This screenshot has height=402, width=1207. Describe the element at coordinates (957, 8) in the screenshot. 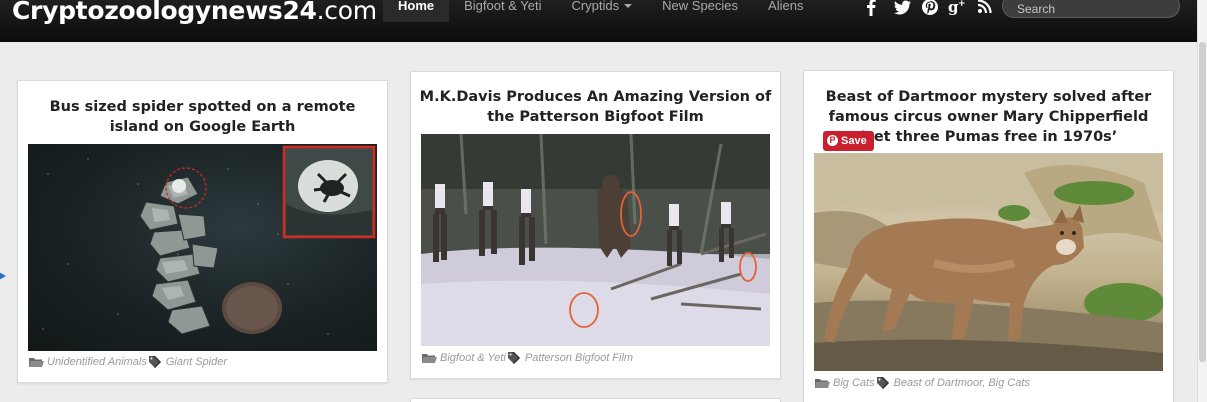

I see `google-plus-icon: g +` at that location.